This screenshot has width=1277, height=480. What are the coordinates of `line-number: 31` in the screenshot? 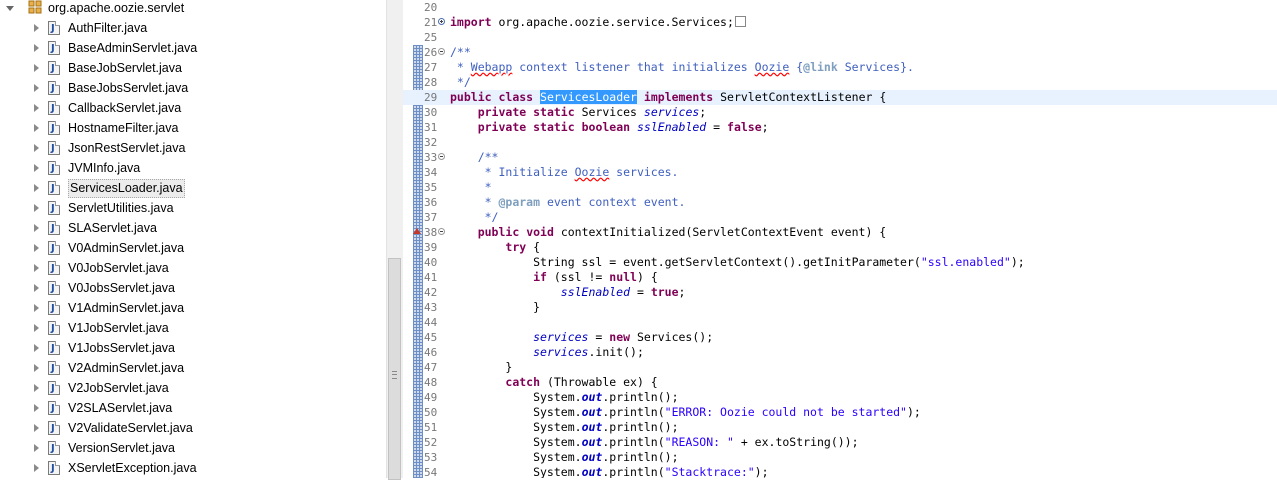 It's located at (431, 127).